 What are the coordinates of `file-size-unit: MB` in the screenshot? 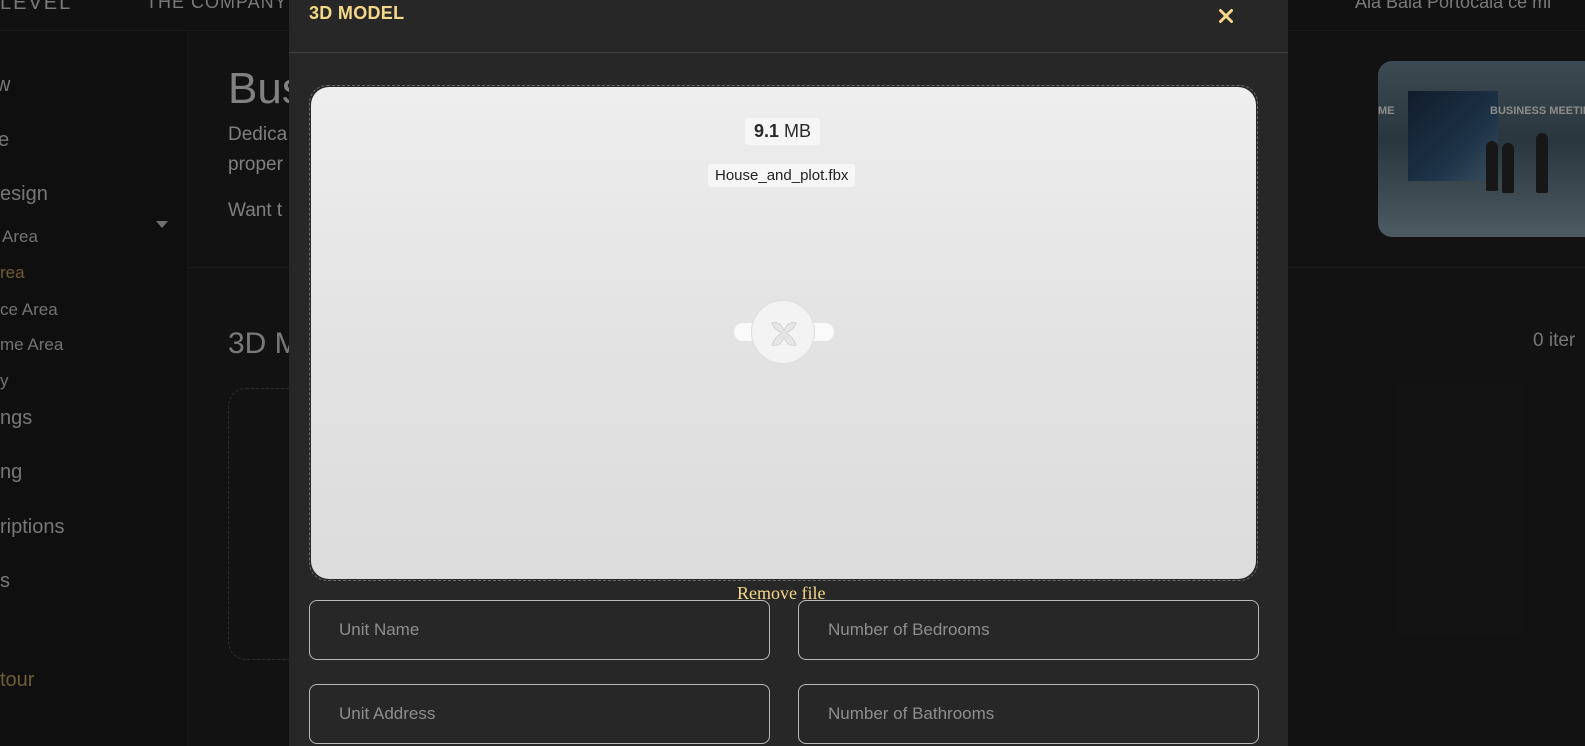 It's located at (798, 131).